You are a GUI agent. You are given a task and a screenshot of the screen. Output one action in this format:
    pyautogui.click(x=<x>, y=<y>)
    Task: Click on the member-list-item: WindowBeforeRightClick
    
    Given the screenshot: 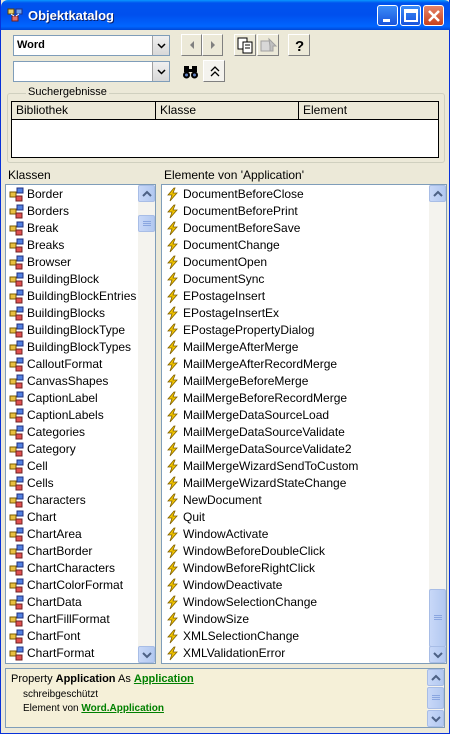 What is the action you would take?
    pyautogui.click(x=295, y=568)
    